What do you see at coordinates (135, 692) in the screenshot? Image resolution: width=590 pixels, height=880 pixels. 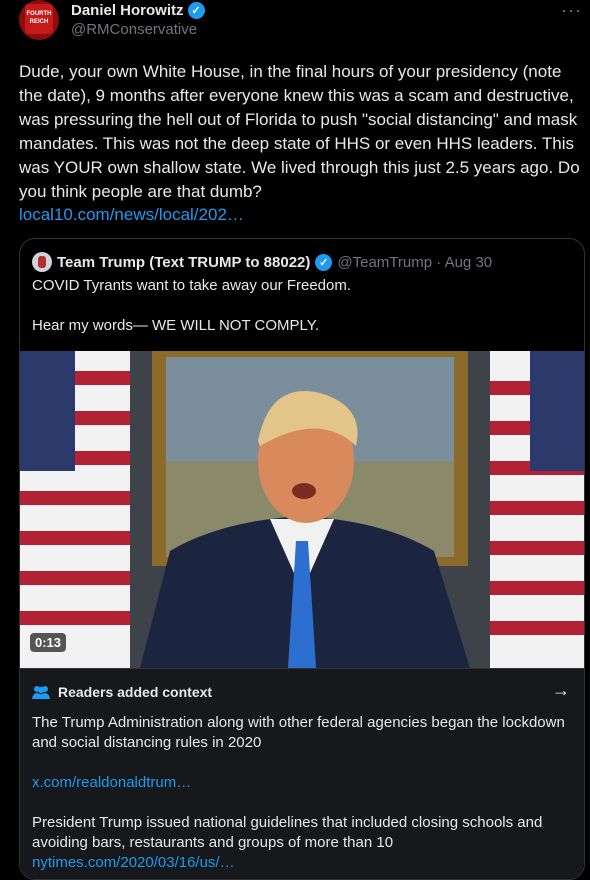 I see `notes-title: Readers added context` at bounding box center [135, 692].